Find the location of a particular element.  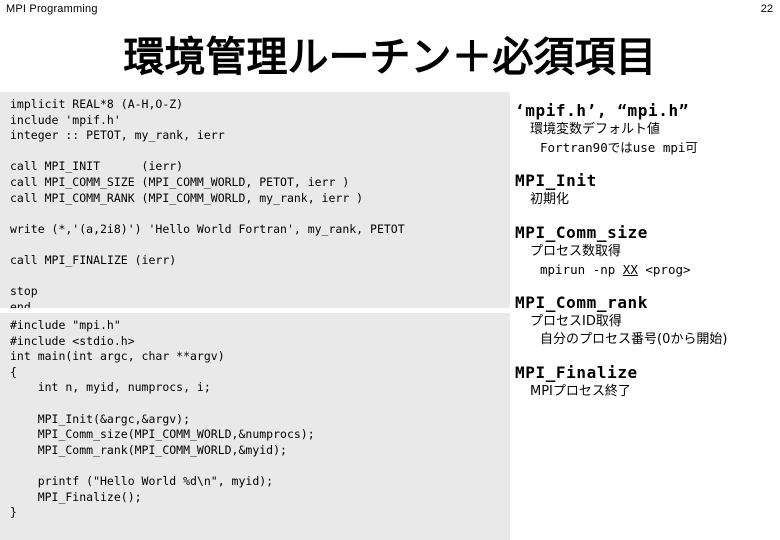

note-sub-item: 環境変数デフォルト値 is located at coordinates (595, 129).